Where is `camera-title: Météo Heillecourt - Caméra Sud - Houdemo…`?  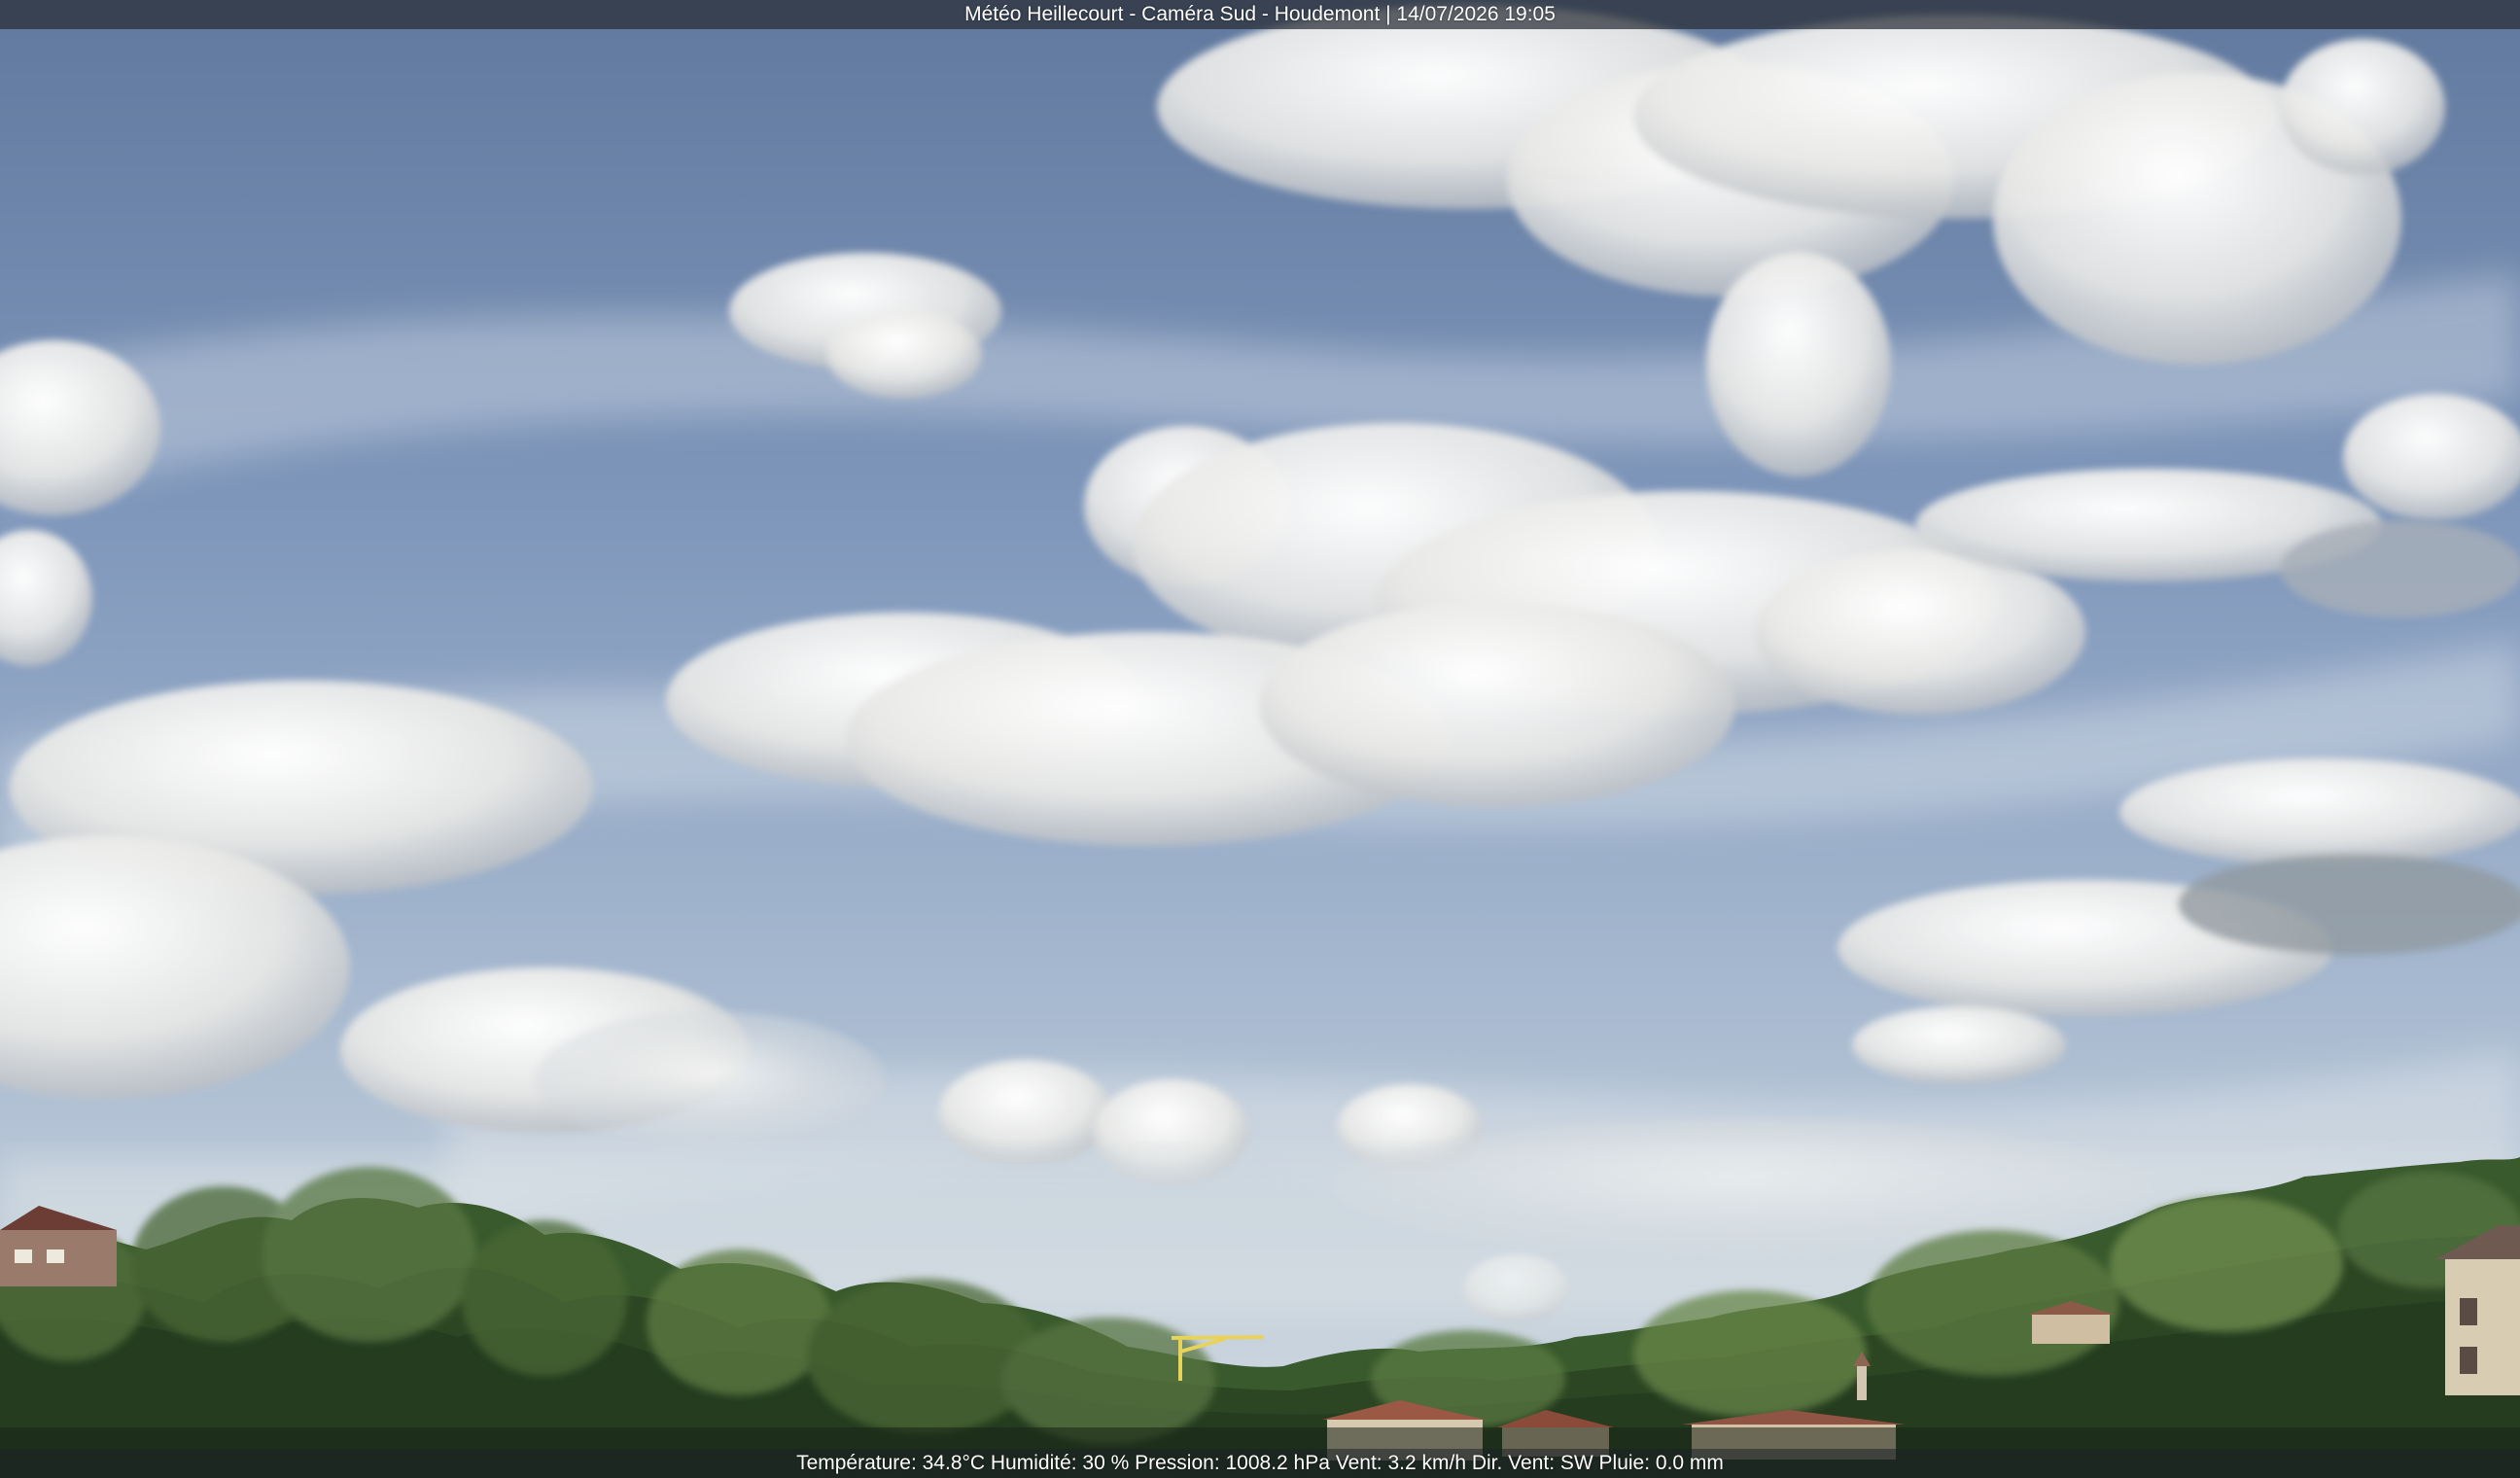 camera-title: Météo Heillecourt - Caméra Sud - Houdemo… is located at coordinates (1260, 14).